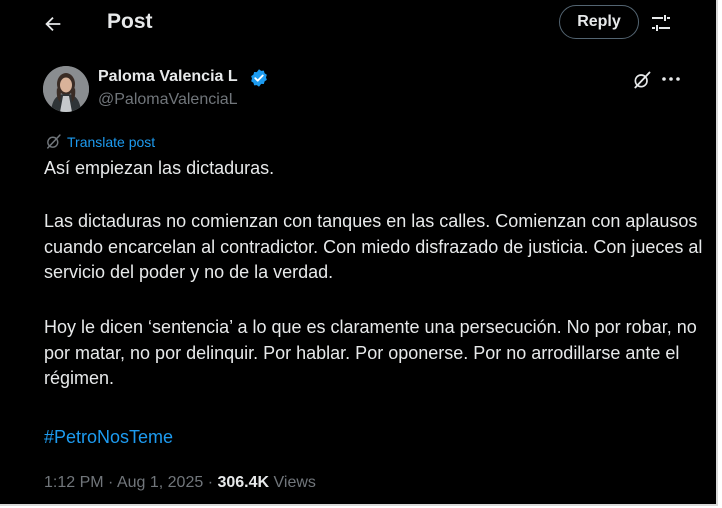 The height and width of the screenshot is (508, 722). What do you see at coordinates (168, 100) in the screenshot?
I see `author-handle: @PalomaValenciaL` at bounding box center [168, 100].